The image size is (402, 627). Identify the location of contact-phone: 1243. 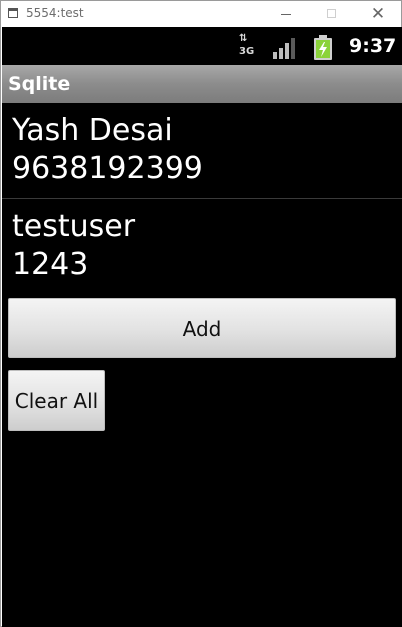
(50, 264).